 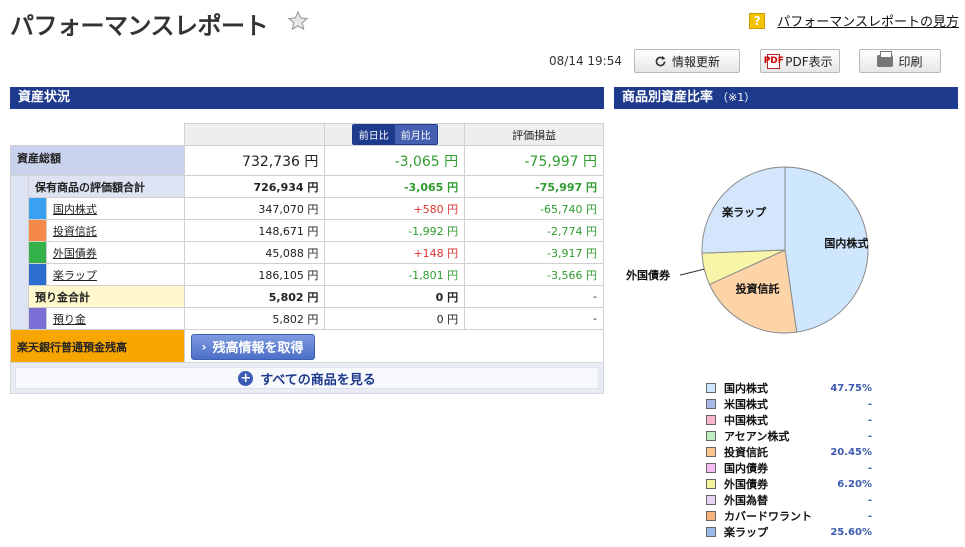 I want to click on legend-name: 投資信託, so click(x=746, y=452).